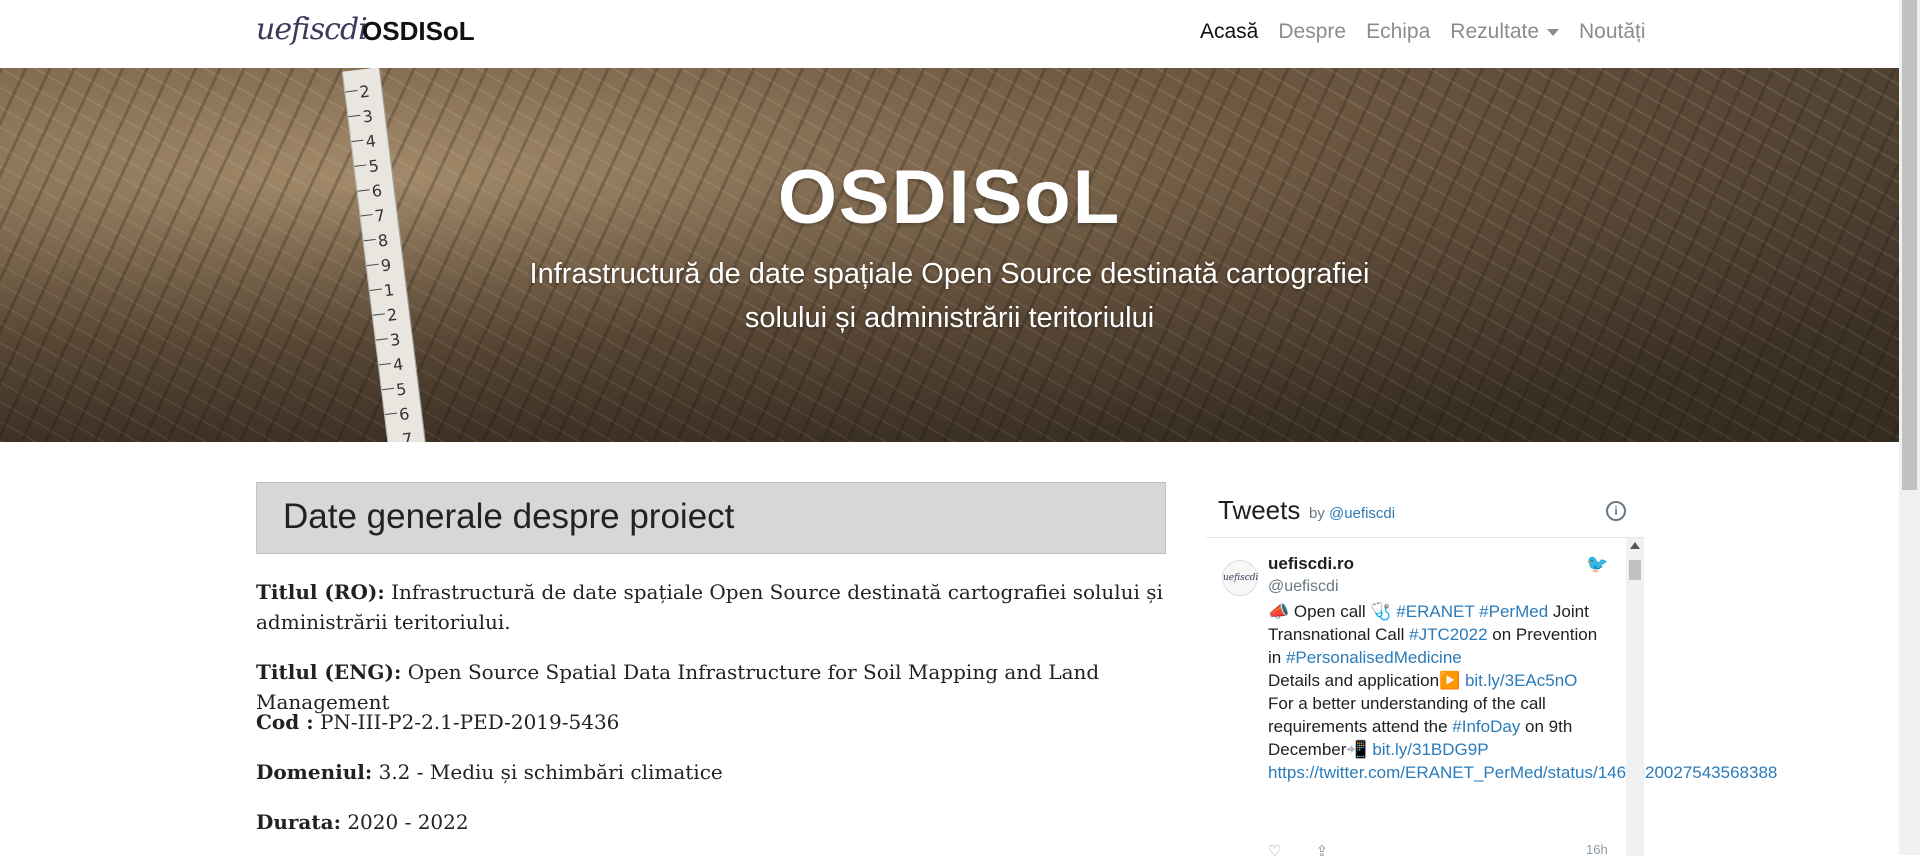  What do you see at coordinates (711, 822) in the screenshot?
I see `field-durata: Durata: 2020 - 2022` at bounding box center [711, 822].